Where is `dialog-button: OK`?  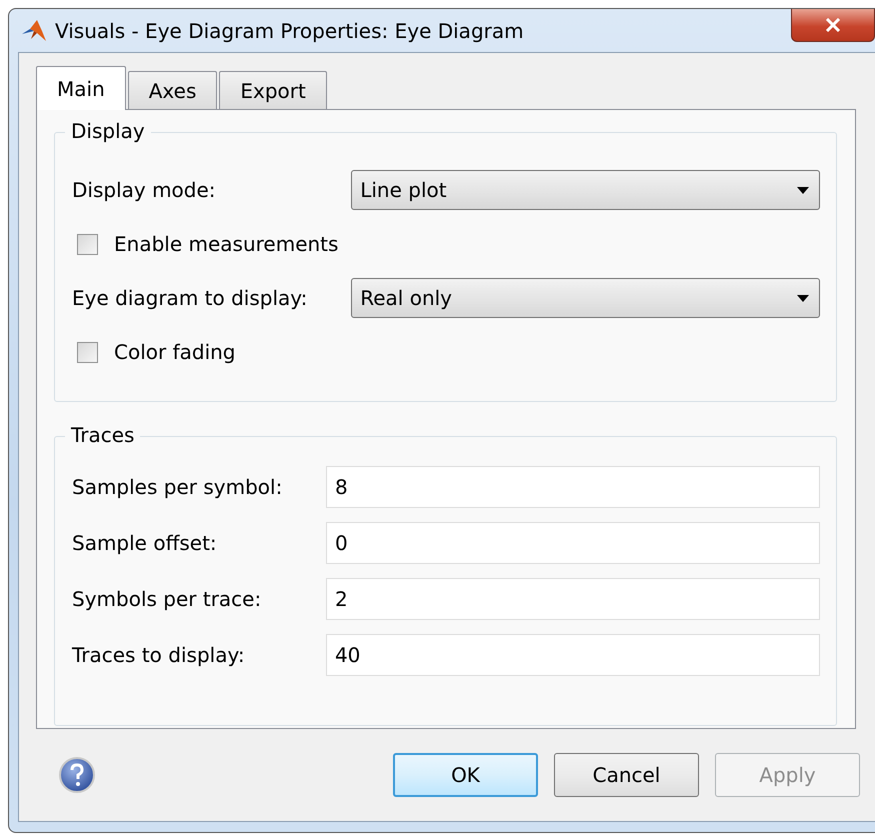
dialog-button: OK is located at coordinates (465, 775).